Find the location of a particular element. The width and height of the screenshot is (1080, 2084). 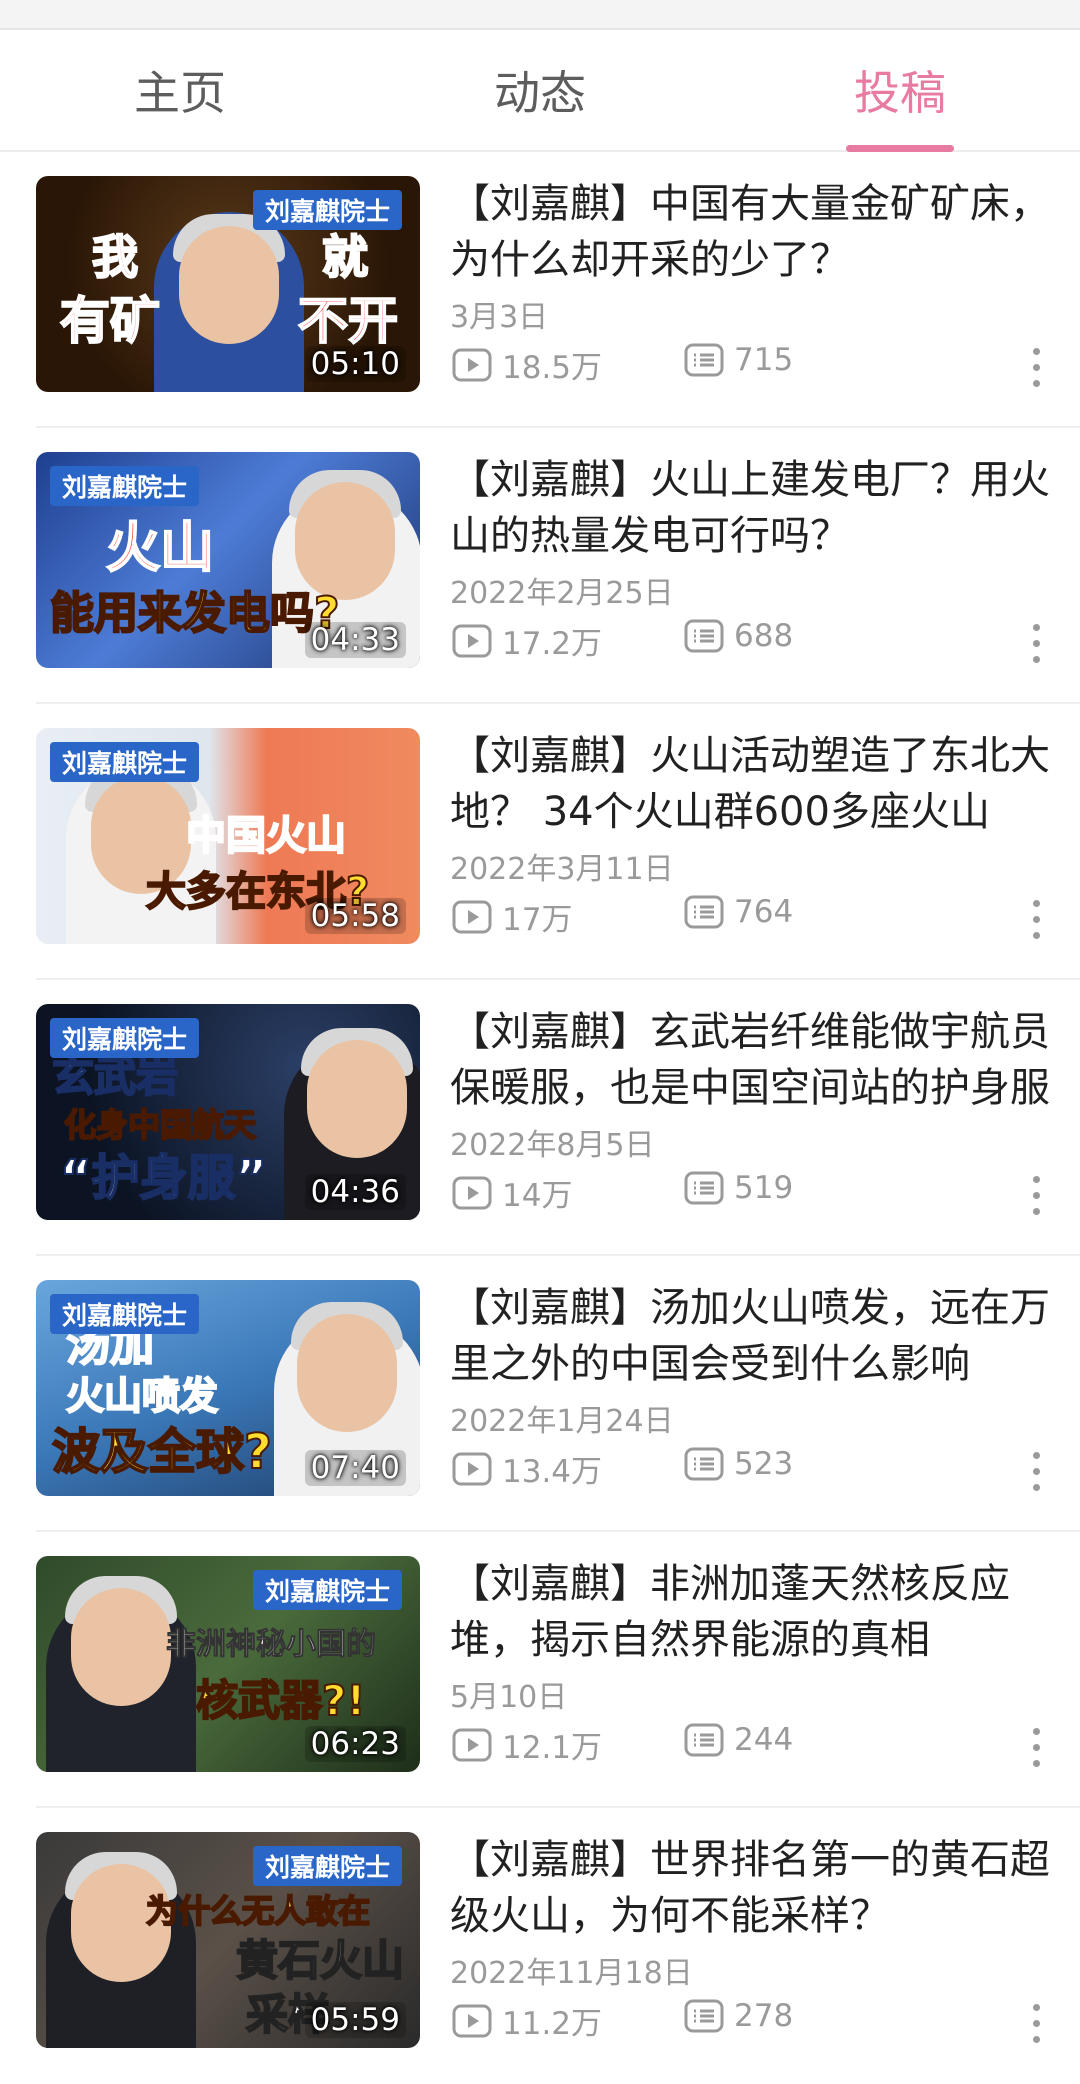

comment-count: 244 is located at coordinates (738, 1740).